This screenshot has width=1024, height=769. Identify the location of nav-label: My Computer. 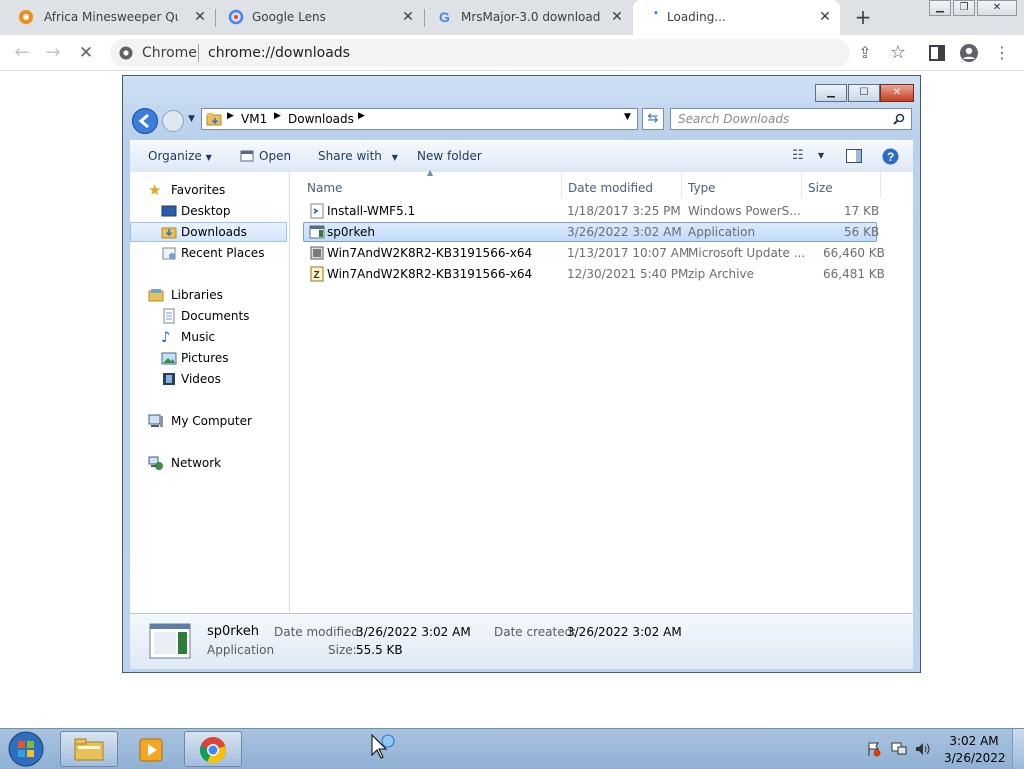
(211, 421).